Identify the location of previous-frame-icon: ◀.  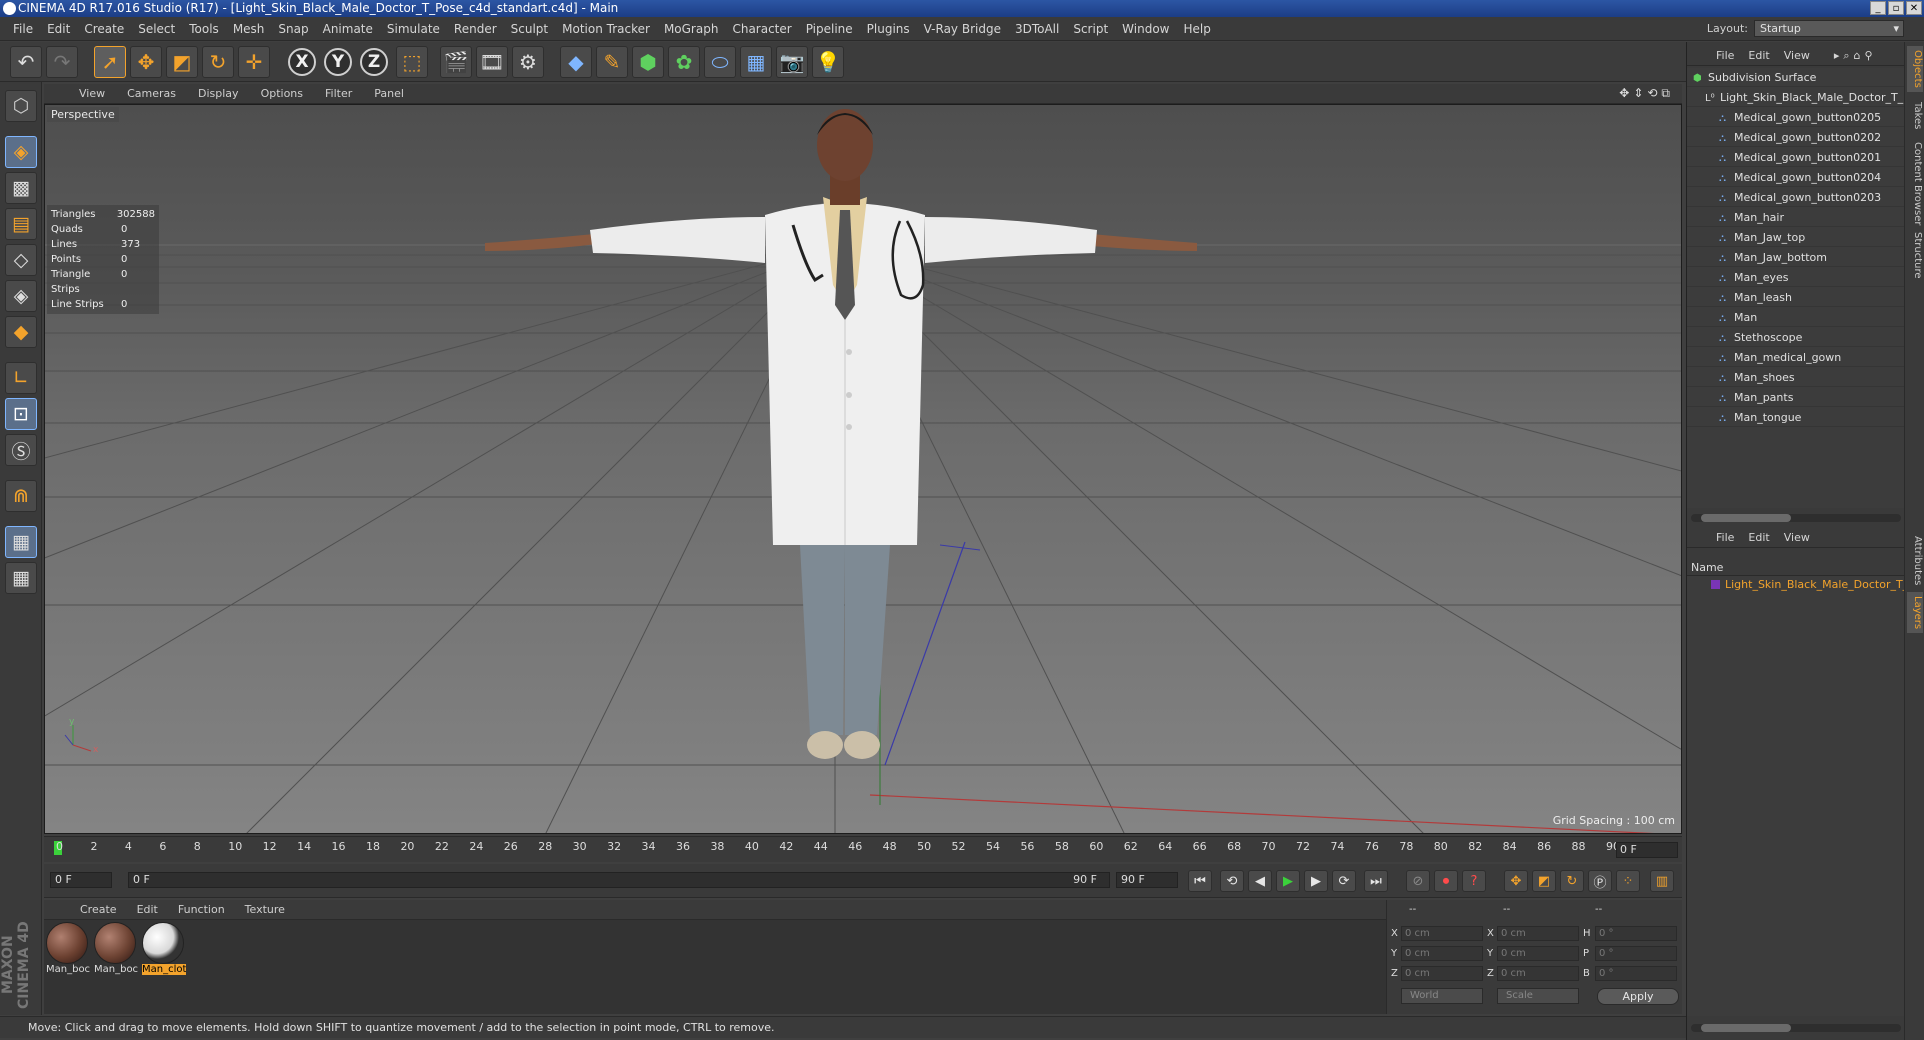
(1260, 881).